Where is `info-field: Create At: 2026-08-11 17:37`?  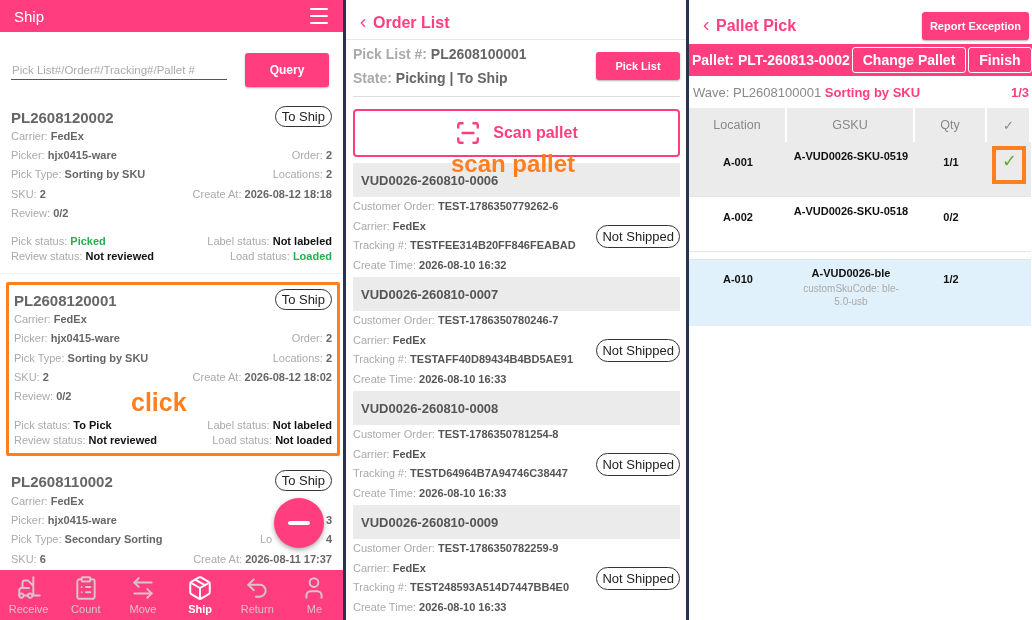 info-field: Create At: 2026-08-11 17:37 is located at coordinates (262, 558).